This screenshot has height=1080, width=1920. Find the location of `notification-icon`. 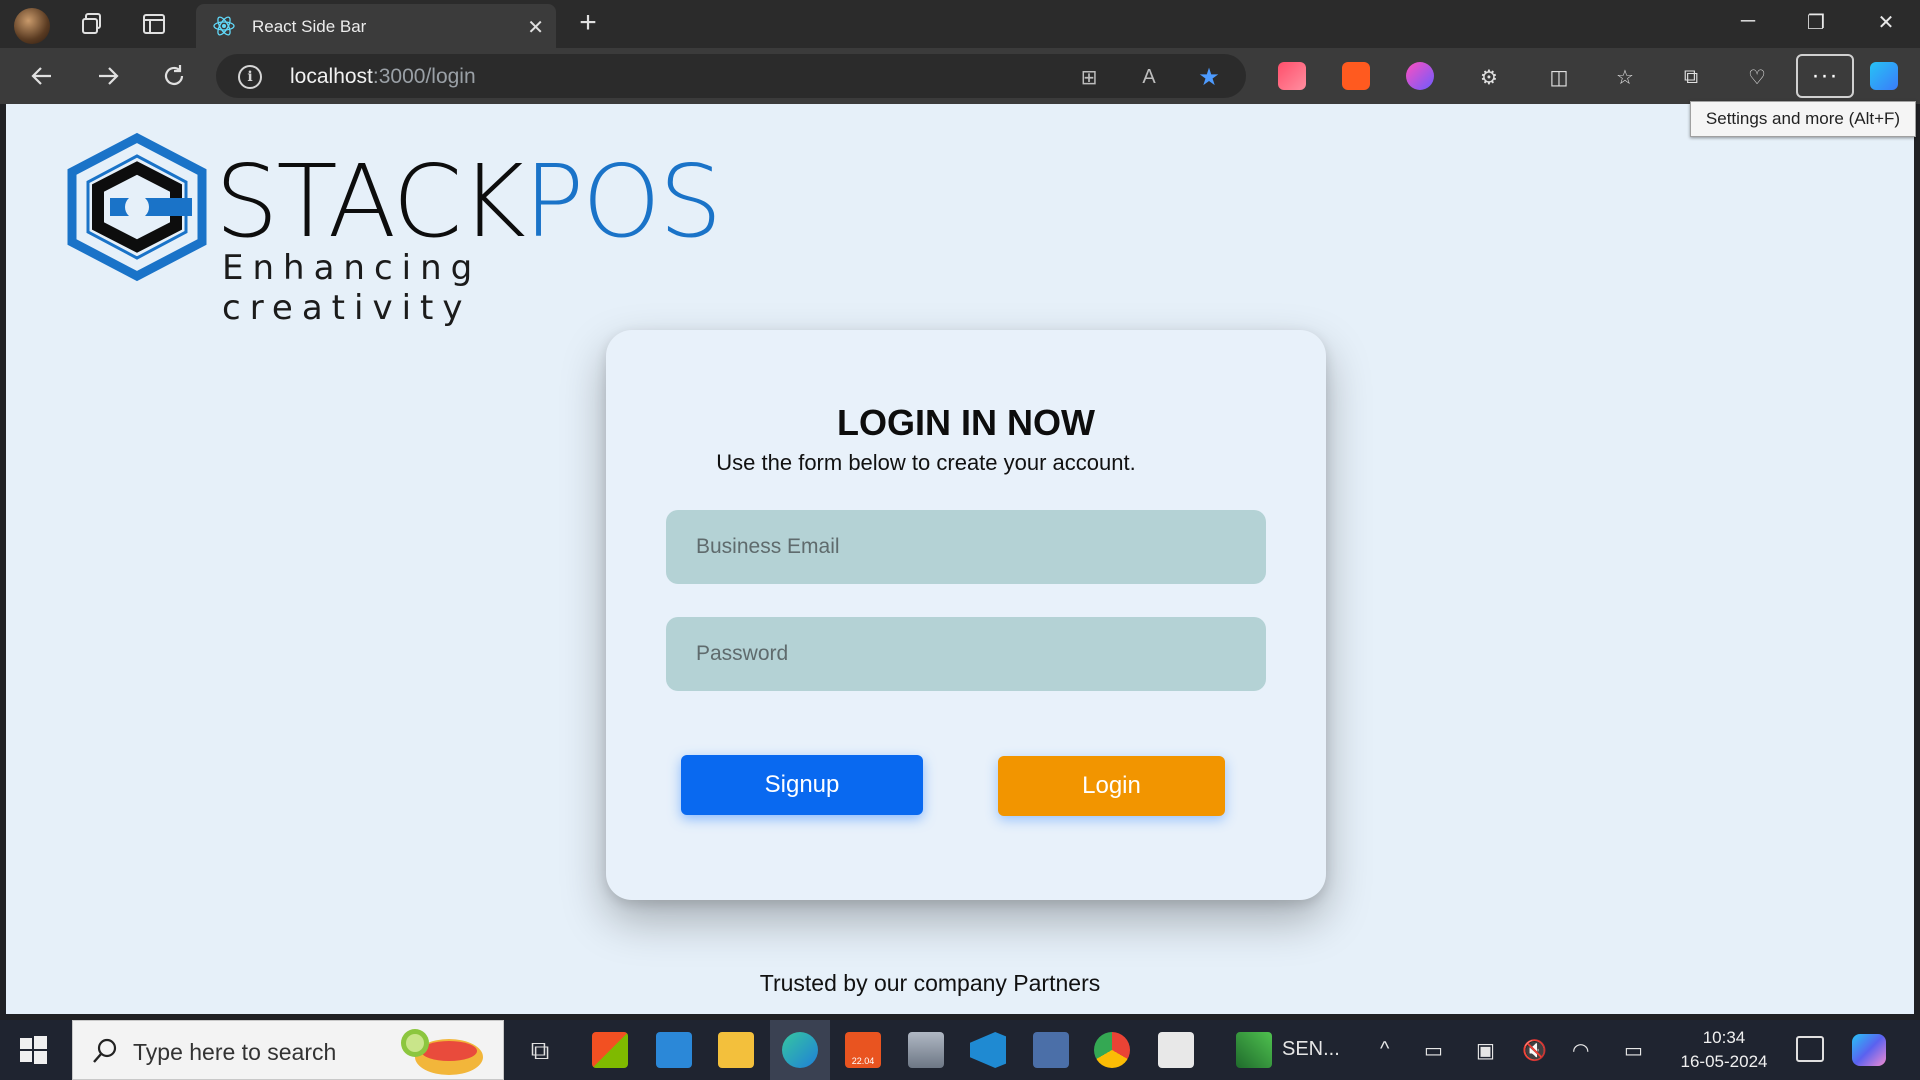

notification-icon is located at coordinates (1810, 1049).